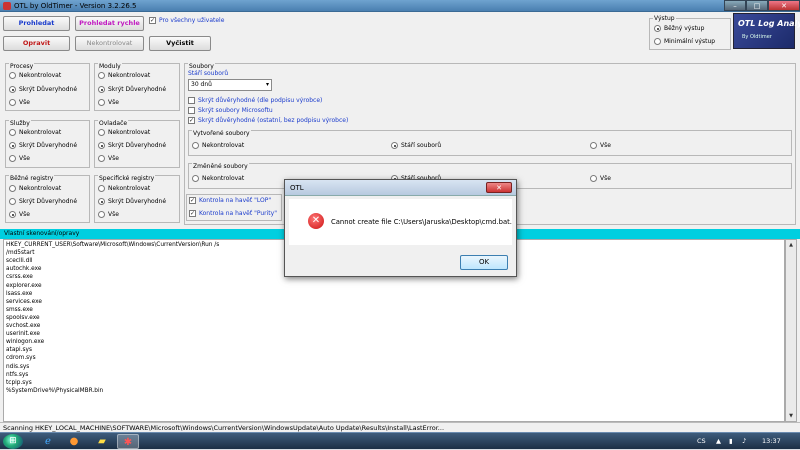  Describe the element at coordinates (230, 110) in the screenshot. I see `hide-microsoft-files-checkbox: Skrýt soubory Microsoftu` at that location.